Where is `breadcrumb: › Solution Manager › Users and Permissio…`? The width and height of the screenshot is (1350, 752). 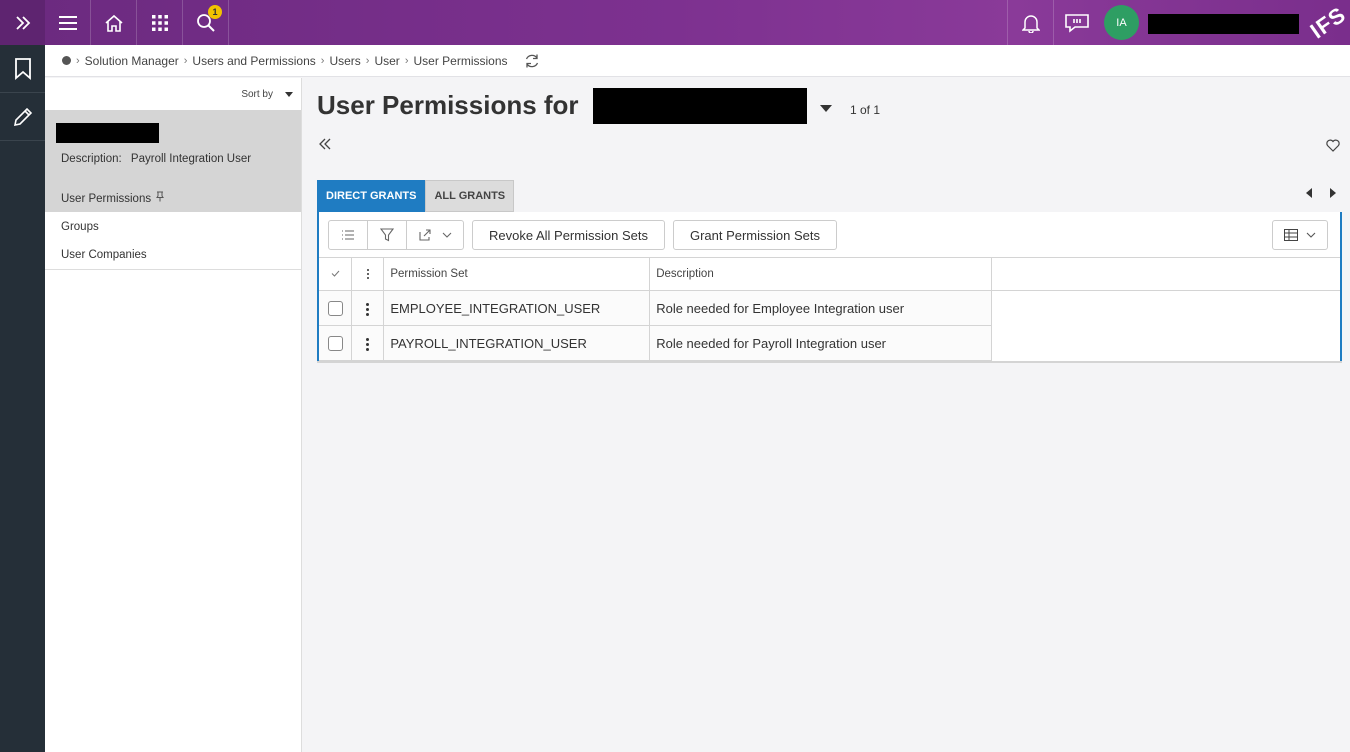 breadcrumb: › Solution Manager › Users and Permissio… is located at coordinates (697, 61).